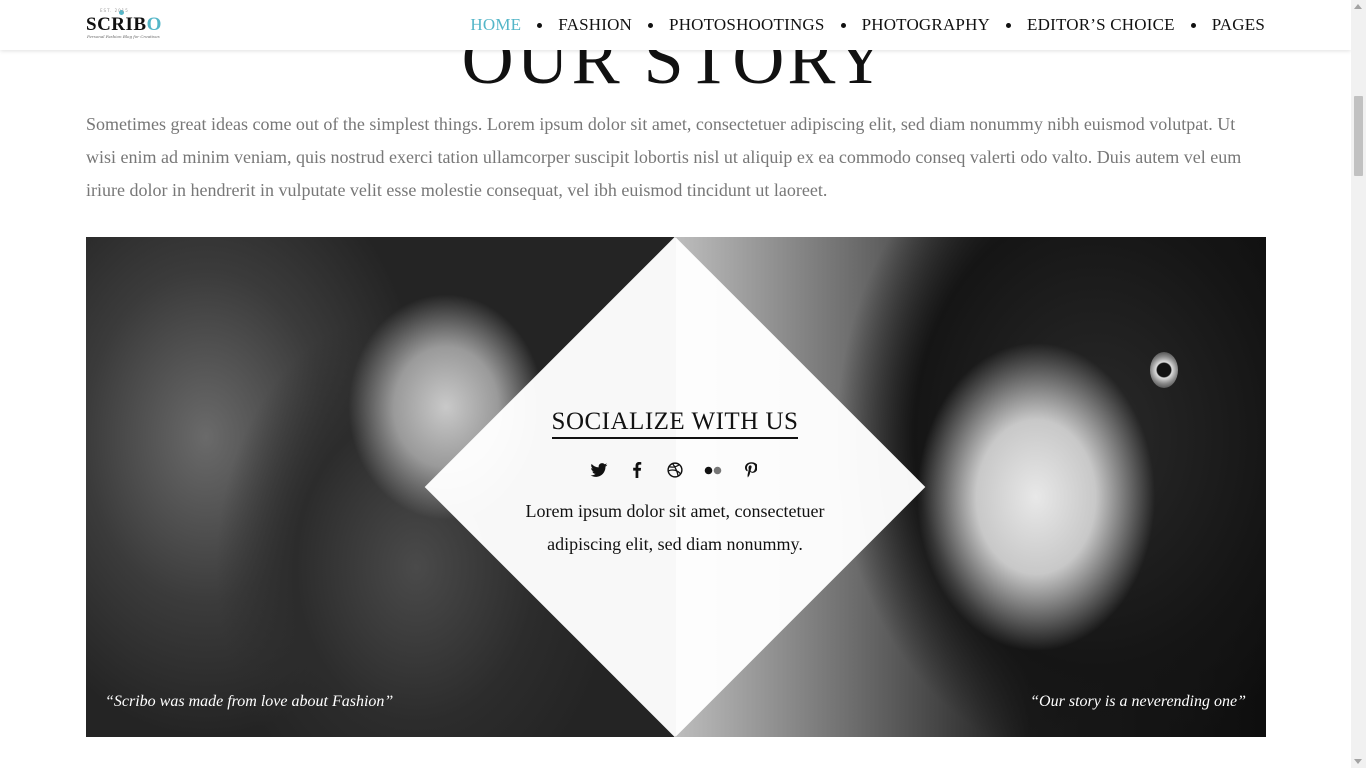 This screenshot has height=768, width=1366. Describe the element at coordinates (1138, 701) in the screenshot. I see `quote-right: “Our story is a neverending one”` at that location.